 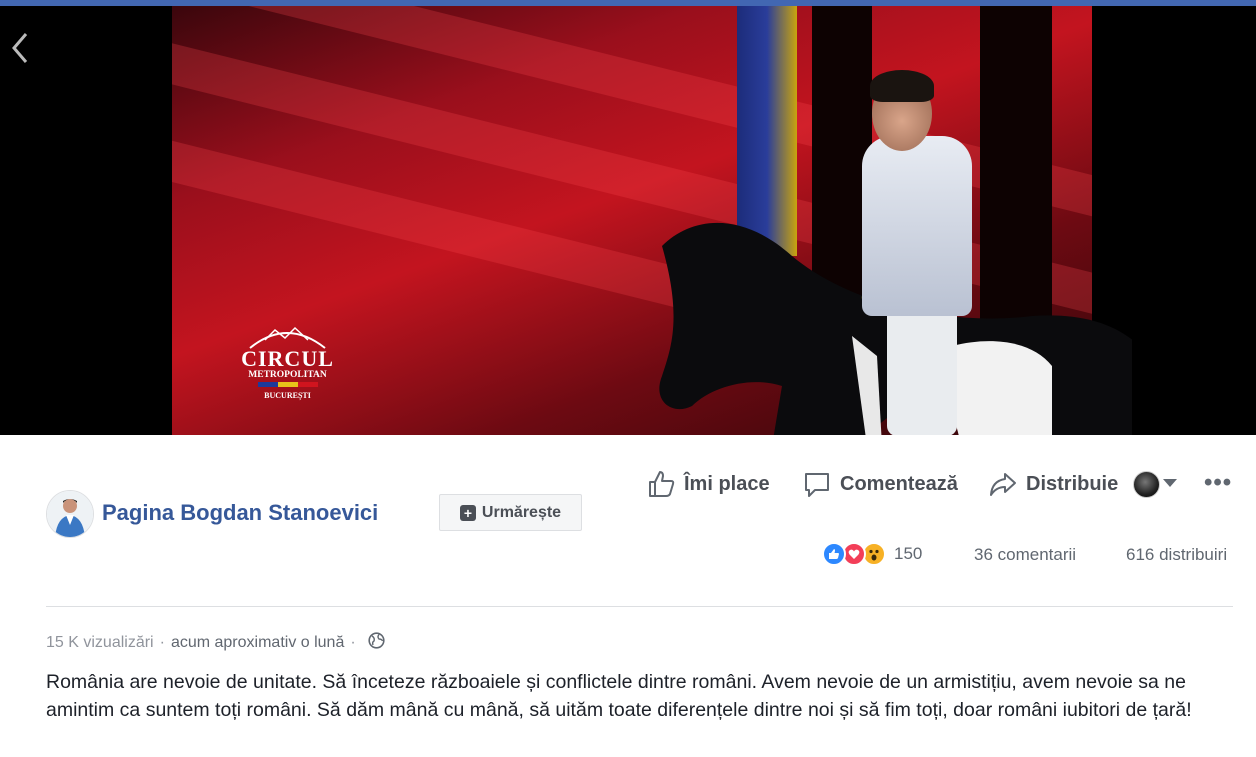 I want to click on reaction-count: 150, so click(x=908, y=553).